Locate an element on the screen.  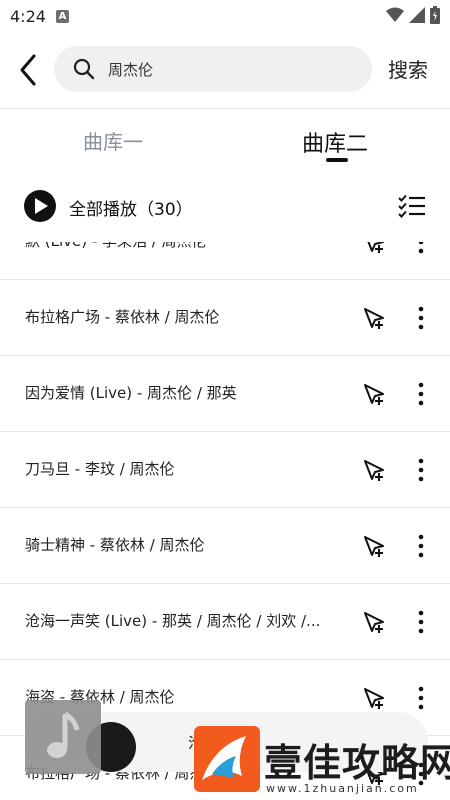
play-all-button is located at coordinates (40, 206).